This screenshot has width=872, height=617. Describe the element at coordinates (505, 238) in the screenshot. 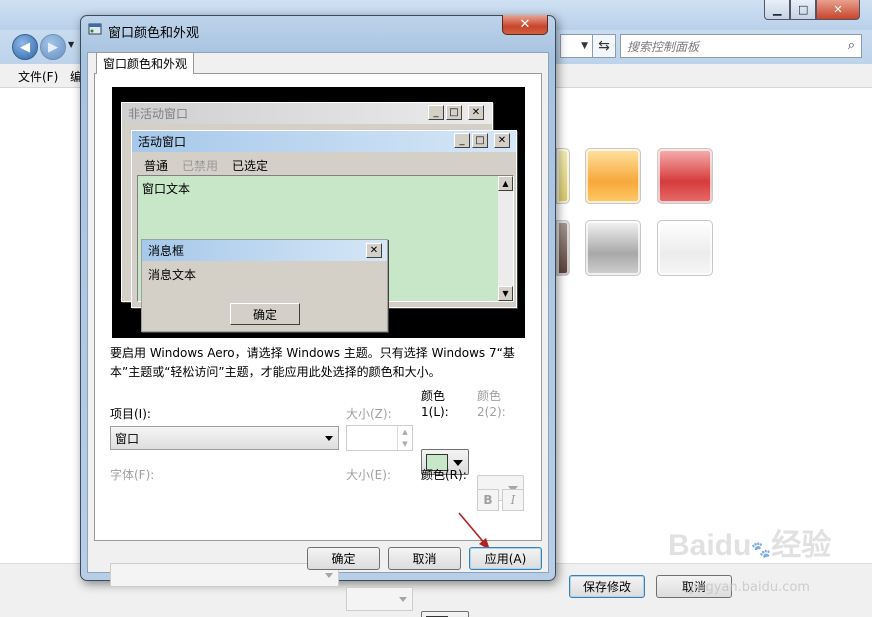

I see `preview-scrollbar` at that location.